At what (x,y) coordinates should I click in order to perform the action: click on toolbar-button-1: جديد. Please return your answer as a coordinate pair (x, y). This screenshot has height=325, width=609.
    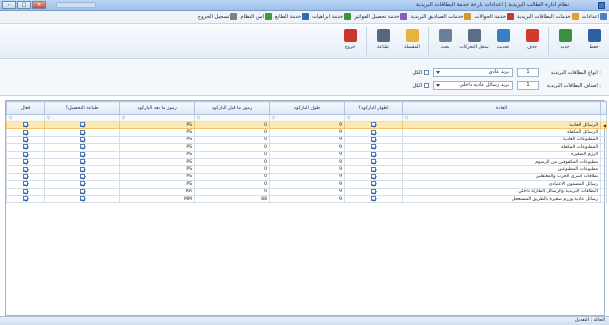
    Looking at the image, I should click on (565, 41).